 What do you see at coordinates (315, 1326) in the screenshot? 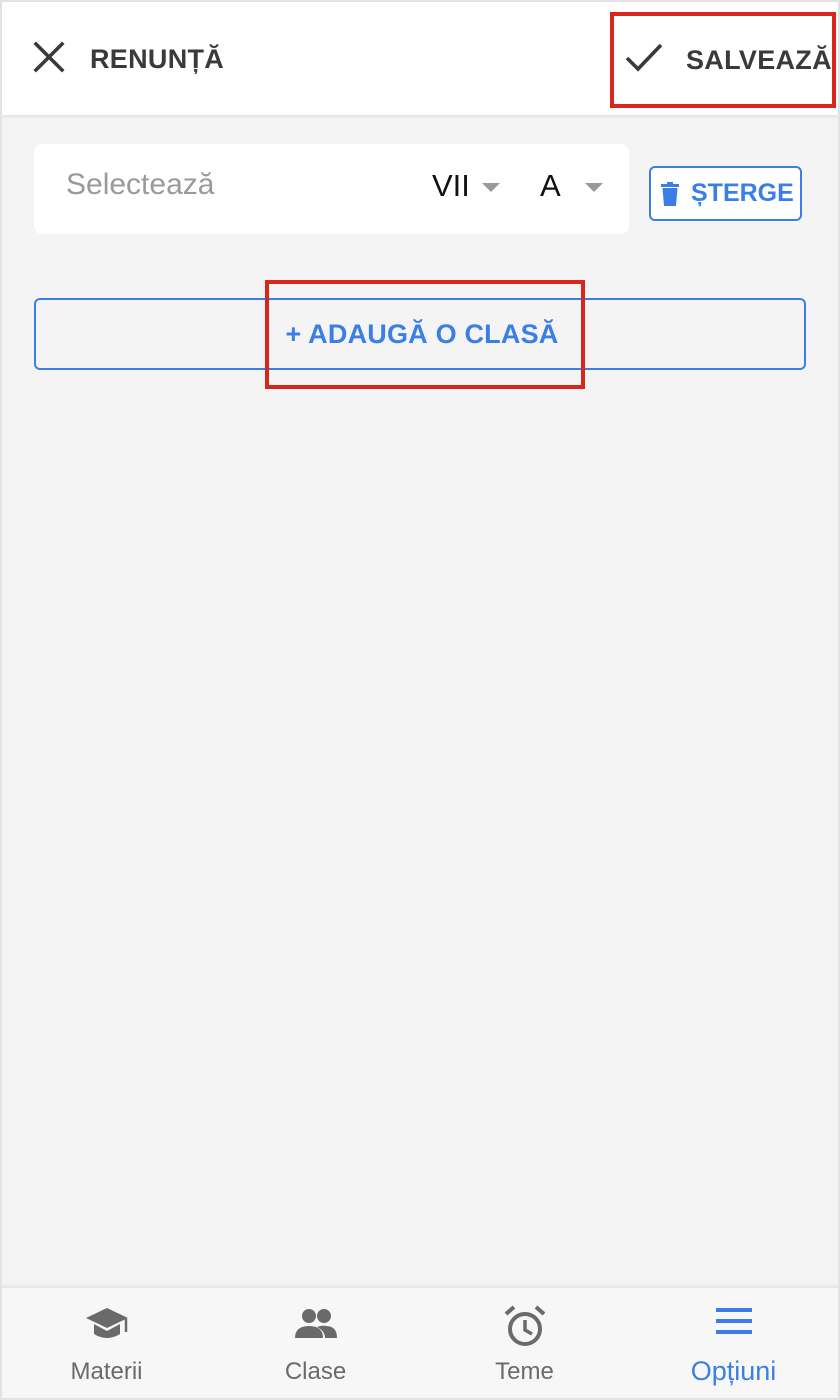
I see `people-icon` at bounding box center [315, 1326].